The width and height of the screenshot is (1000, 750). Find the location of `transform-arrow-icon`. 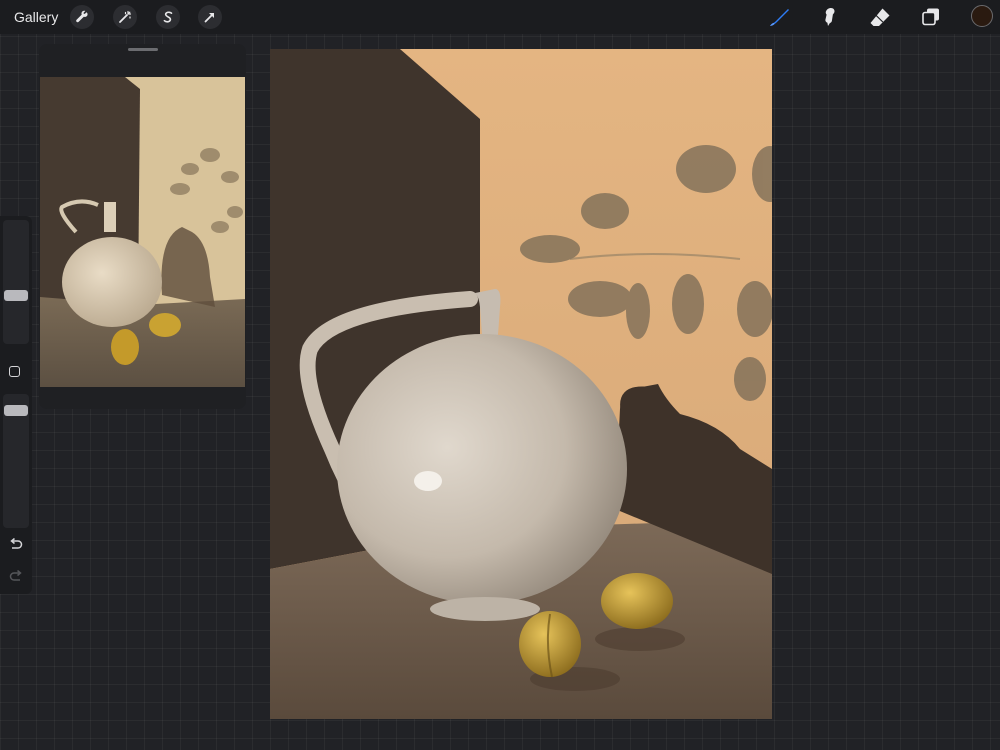

transform-arrow-icon is located at coordinates (210, 17).